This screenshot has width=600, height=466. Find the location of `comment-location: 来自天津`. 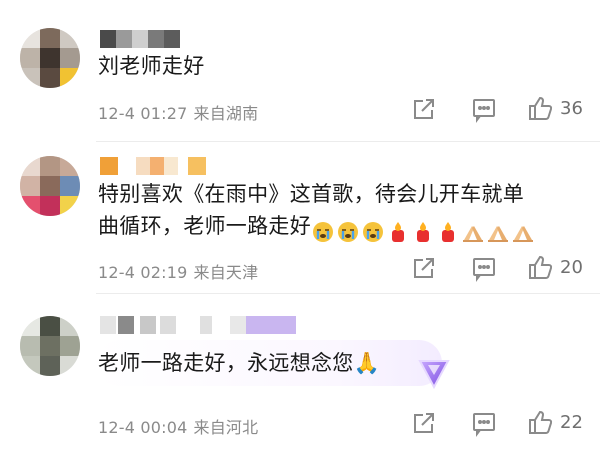

comment-location: 来自天津 is located at coordinates (226, 272).